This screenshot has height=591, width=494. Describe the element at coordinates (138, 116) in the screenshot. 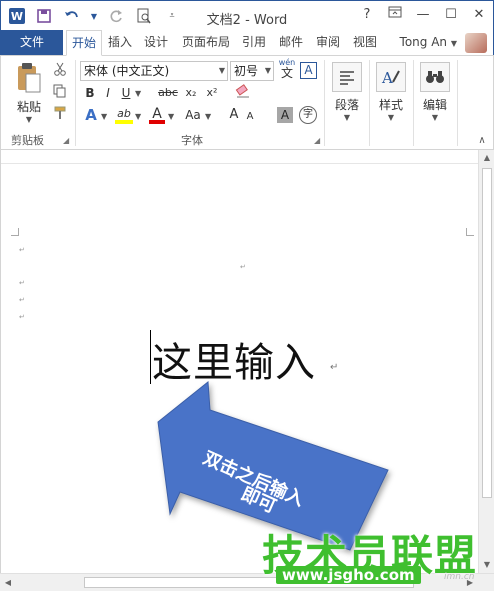

I see `highlight-dropdown-icon: ▼` at that location.